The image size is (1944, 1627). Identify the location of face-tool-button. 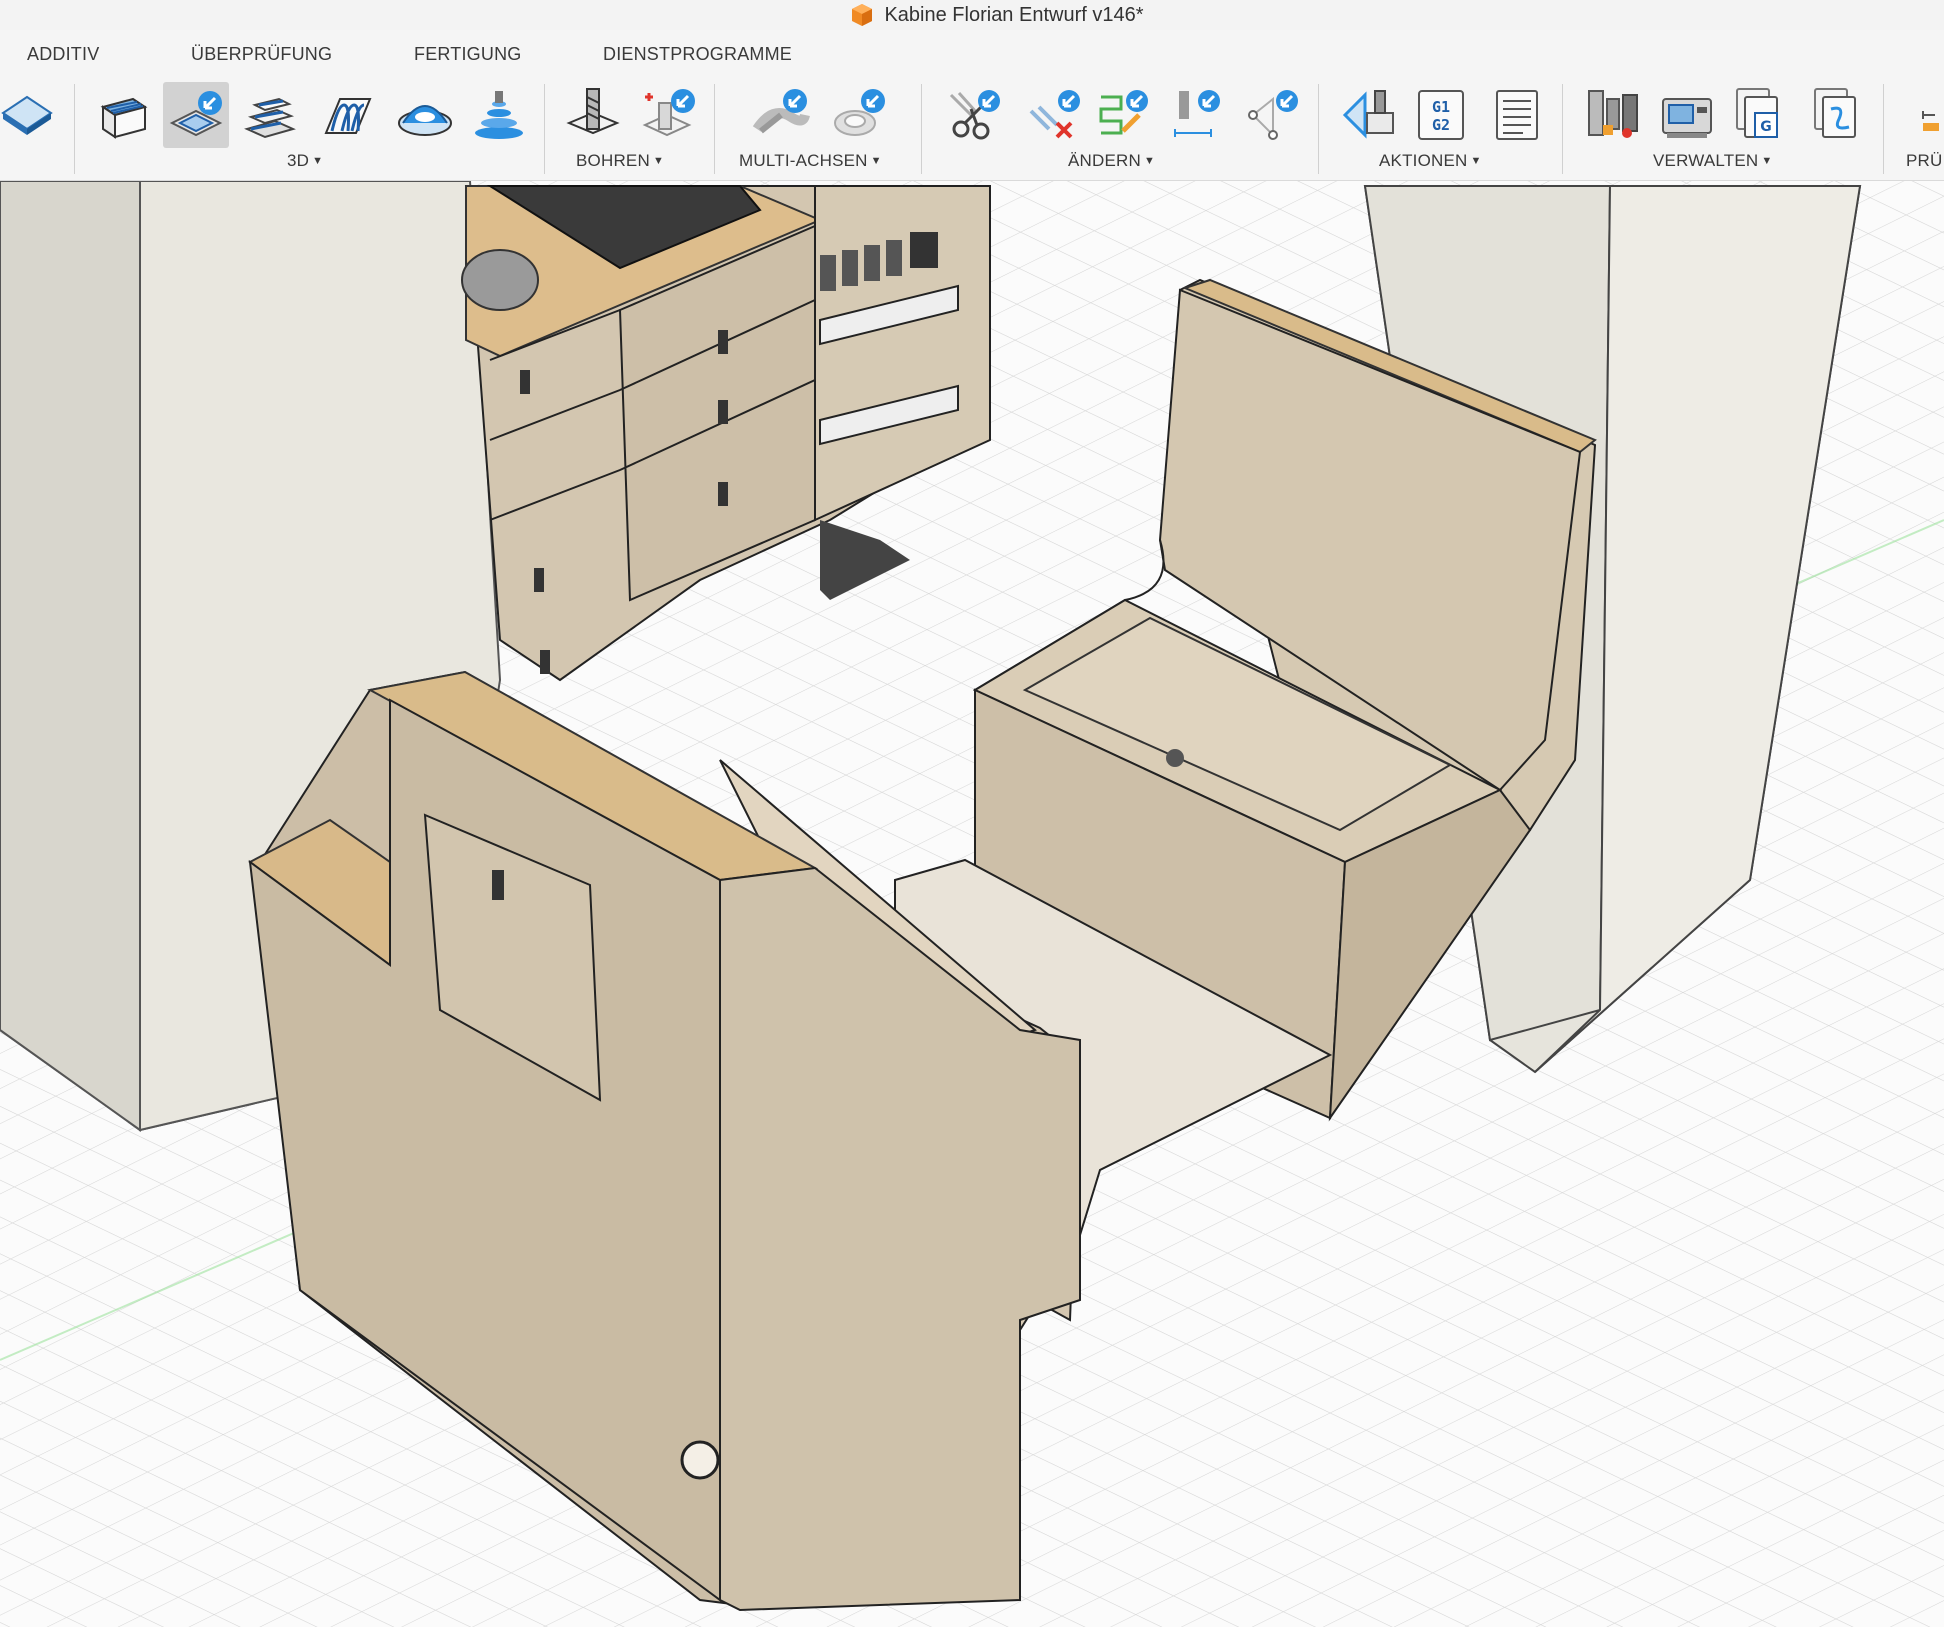
(123, 115).